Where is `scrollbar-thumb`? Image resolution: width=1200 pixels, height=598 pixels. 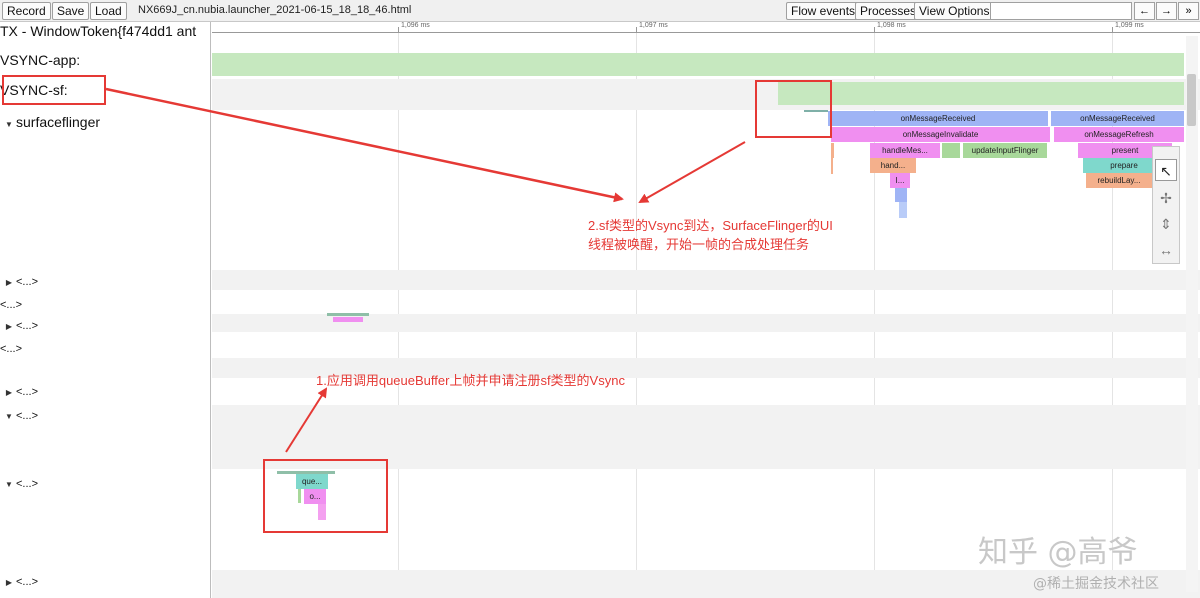 scrollbar-thumb is located at coordinates (1191, 100).